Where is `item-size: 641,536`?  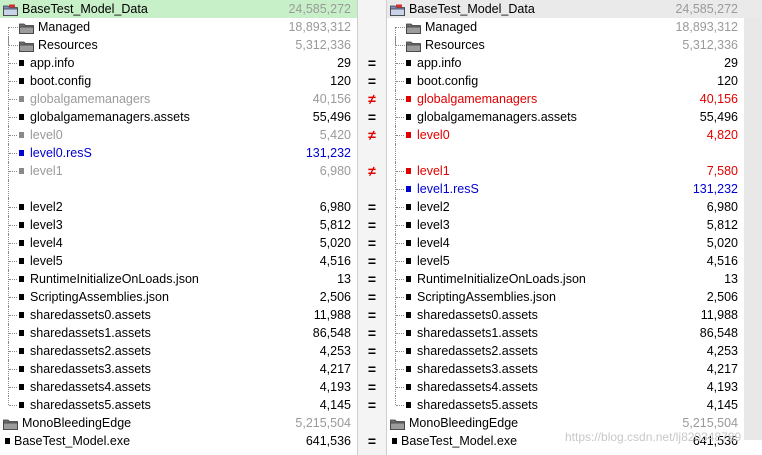
item-size: 641,536 is located at coordinates (328, 441).